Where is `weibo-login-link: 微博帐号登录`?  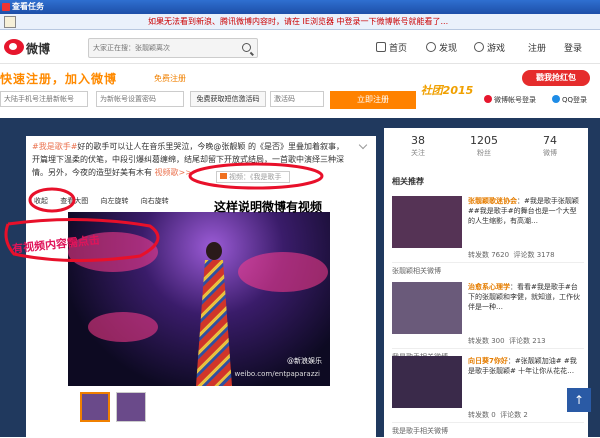
weibo-login-link: 微博帐号登录 is located at coordinates (510, 100).